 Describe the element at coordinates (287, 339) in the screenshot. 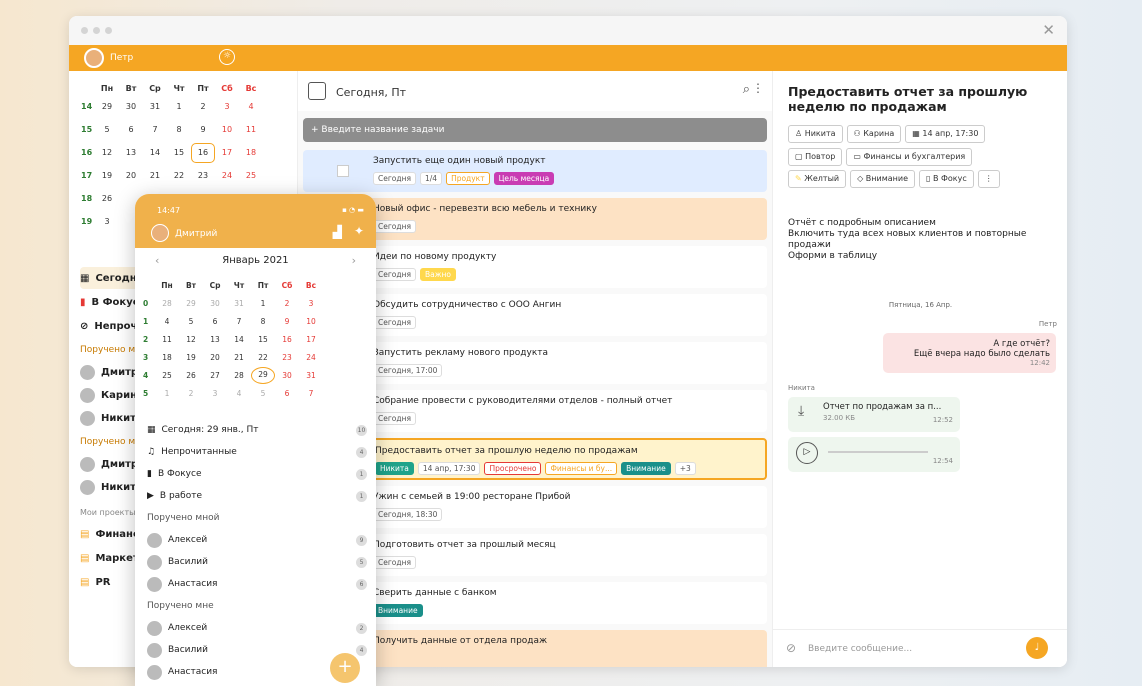

I see `calendar-day: 16` at that location.